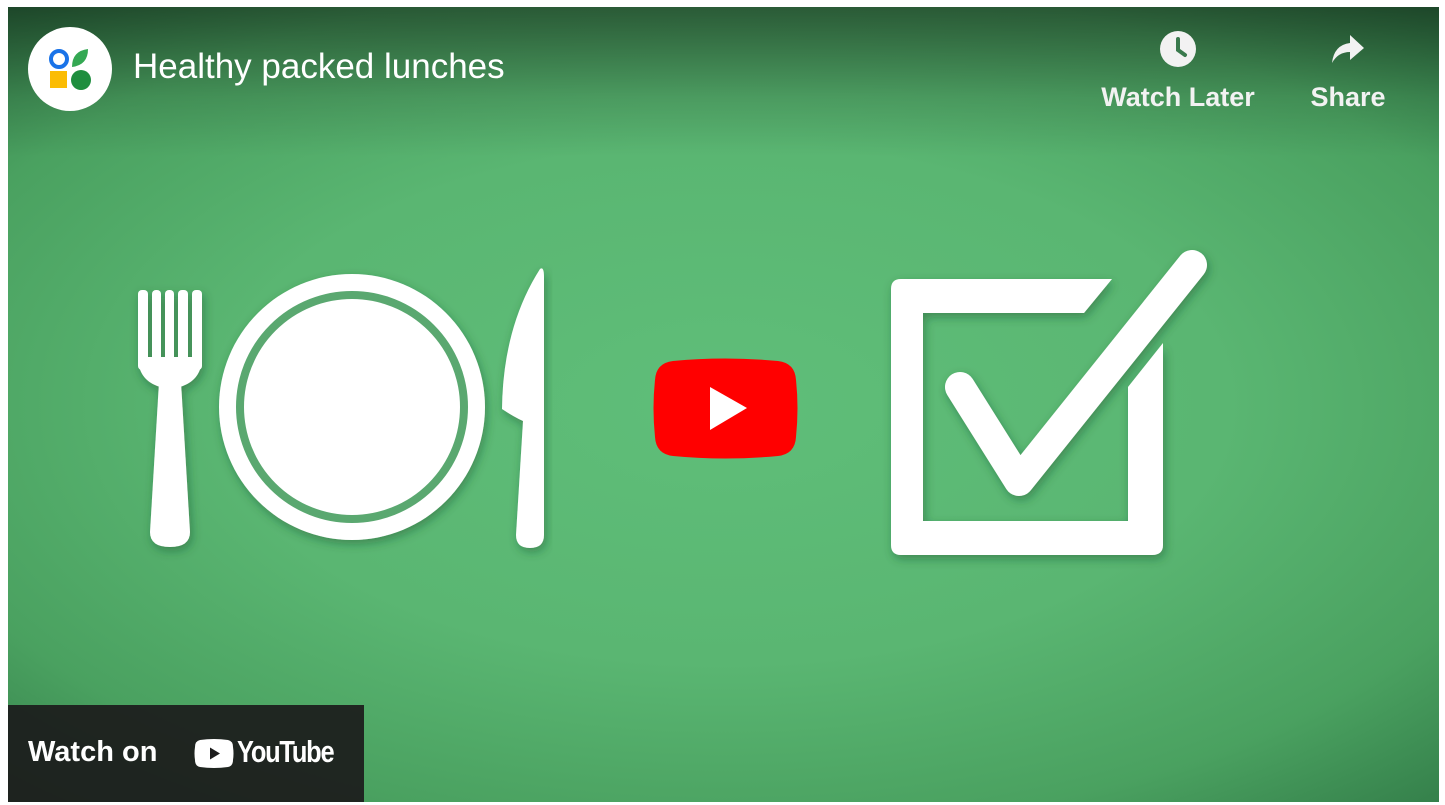  I want to click on watch-on-youtube-button: Watch on YouTube, so click(186, 753).